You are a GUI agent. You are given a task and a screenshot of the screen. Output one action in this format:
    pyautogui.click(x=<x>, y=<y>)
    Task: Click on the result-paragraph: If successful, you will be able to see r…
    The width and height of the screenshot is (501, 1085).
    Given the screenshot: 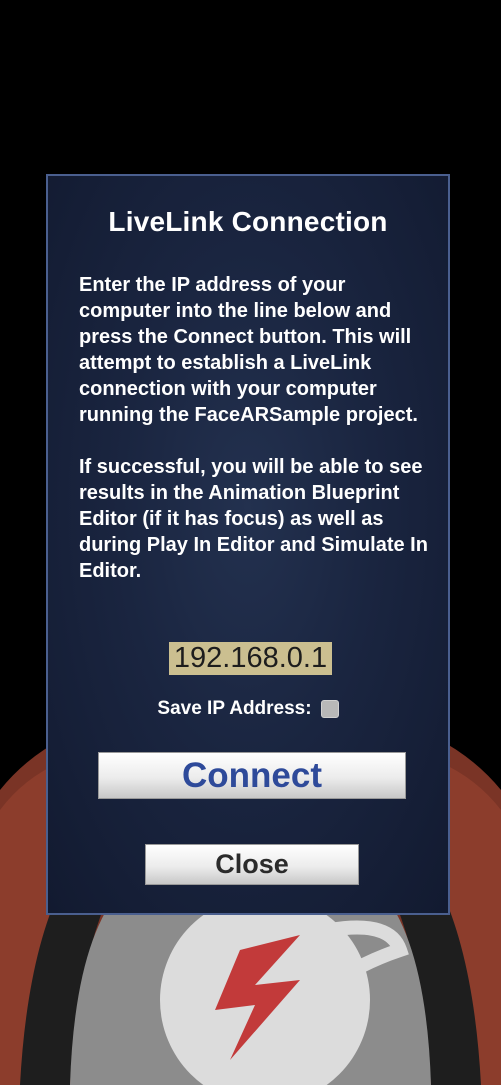 What is the action you would take?
    pyautogui.click(x=253, y=519)
    